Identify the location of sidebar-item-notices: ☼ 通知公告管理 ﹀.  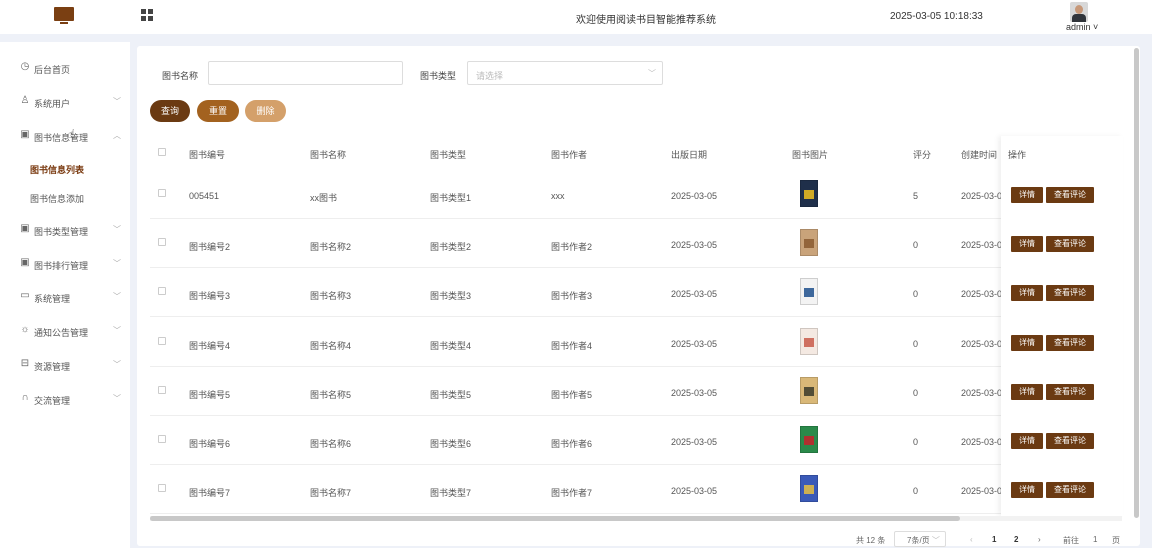
(65, 331).